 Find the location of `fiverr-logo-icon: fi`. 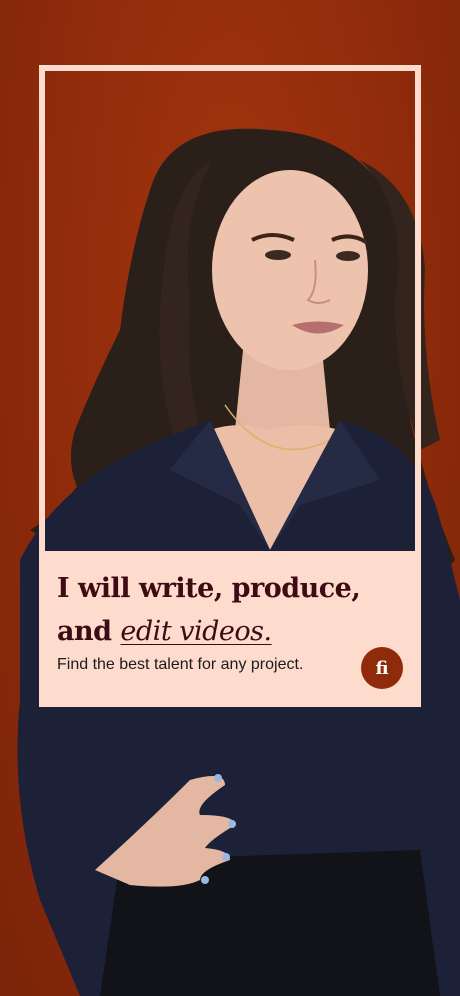

fiverr-logo-icon: fi is located at coordinates (382, 668).